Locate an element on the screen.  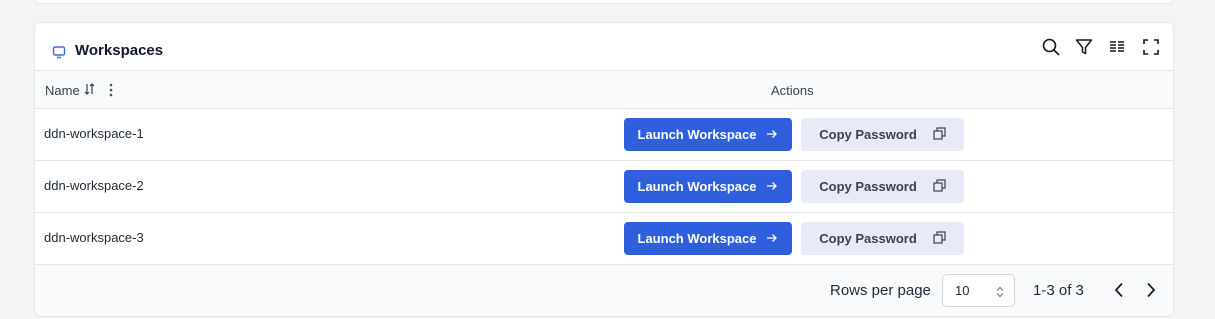
panel-header: Workspaces is located at coordinates (604, 47).